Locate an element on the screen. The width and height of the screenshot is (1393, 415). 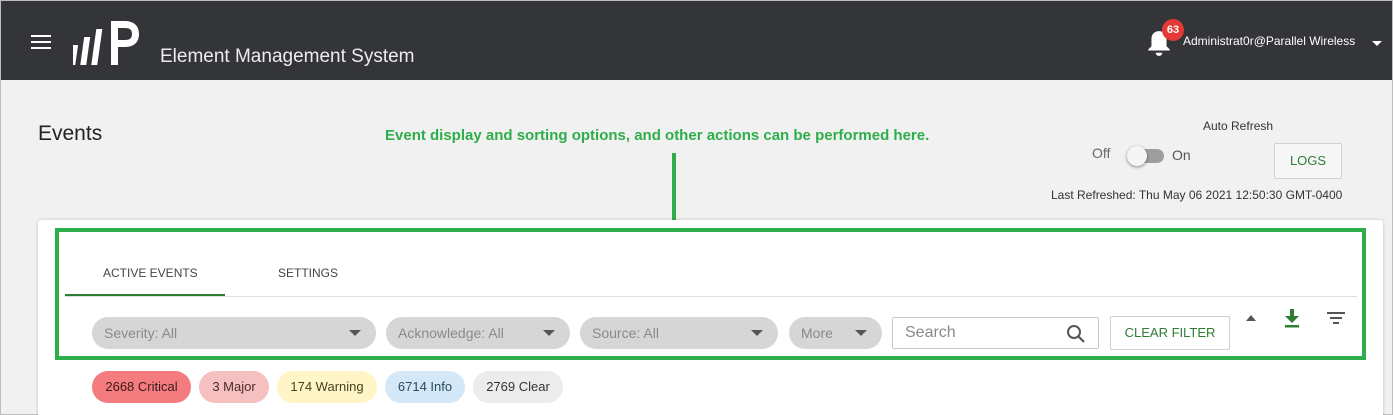
logo-icon is located at coordinates (106, 43).